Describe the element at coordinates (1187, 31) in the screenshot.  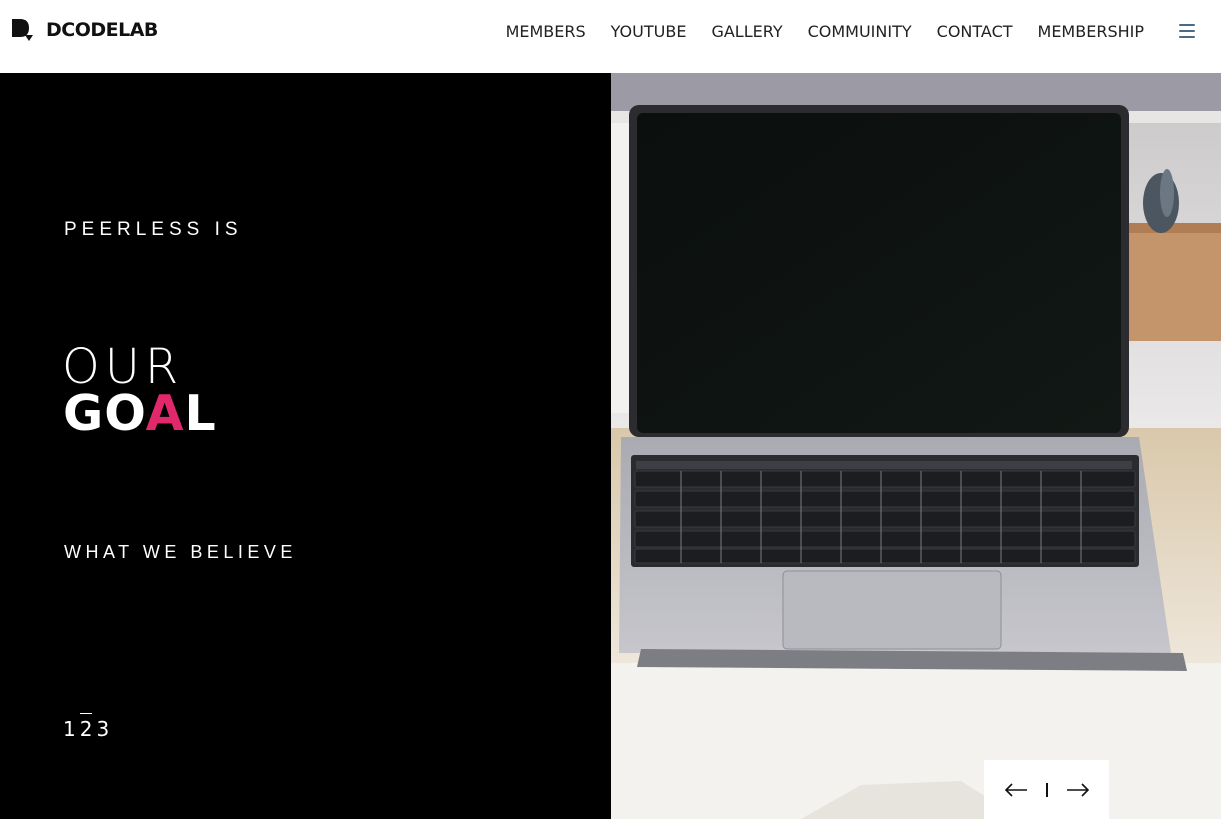
I see `hamburger-icon` at that location.